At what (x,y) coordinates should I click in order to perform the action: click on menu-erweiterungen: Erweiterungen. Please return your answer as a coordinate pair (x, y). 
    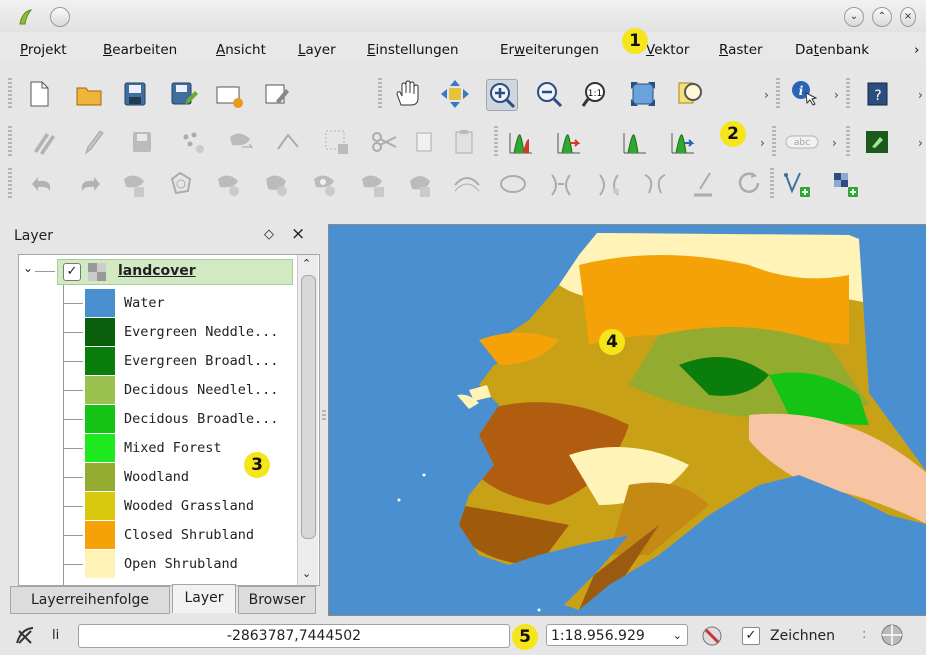
    Looking at the image, I should click on (549, 50).